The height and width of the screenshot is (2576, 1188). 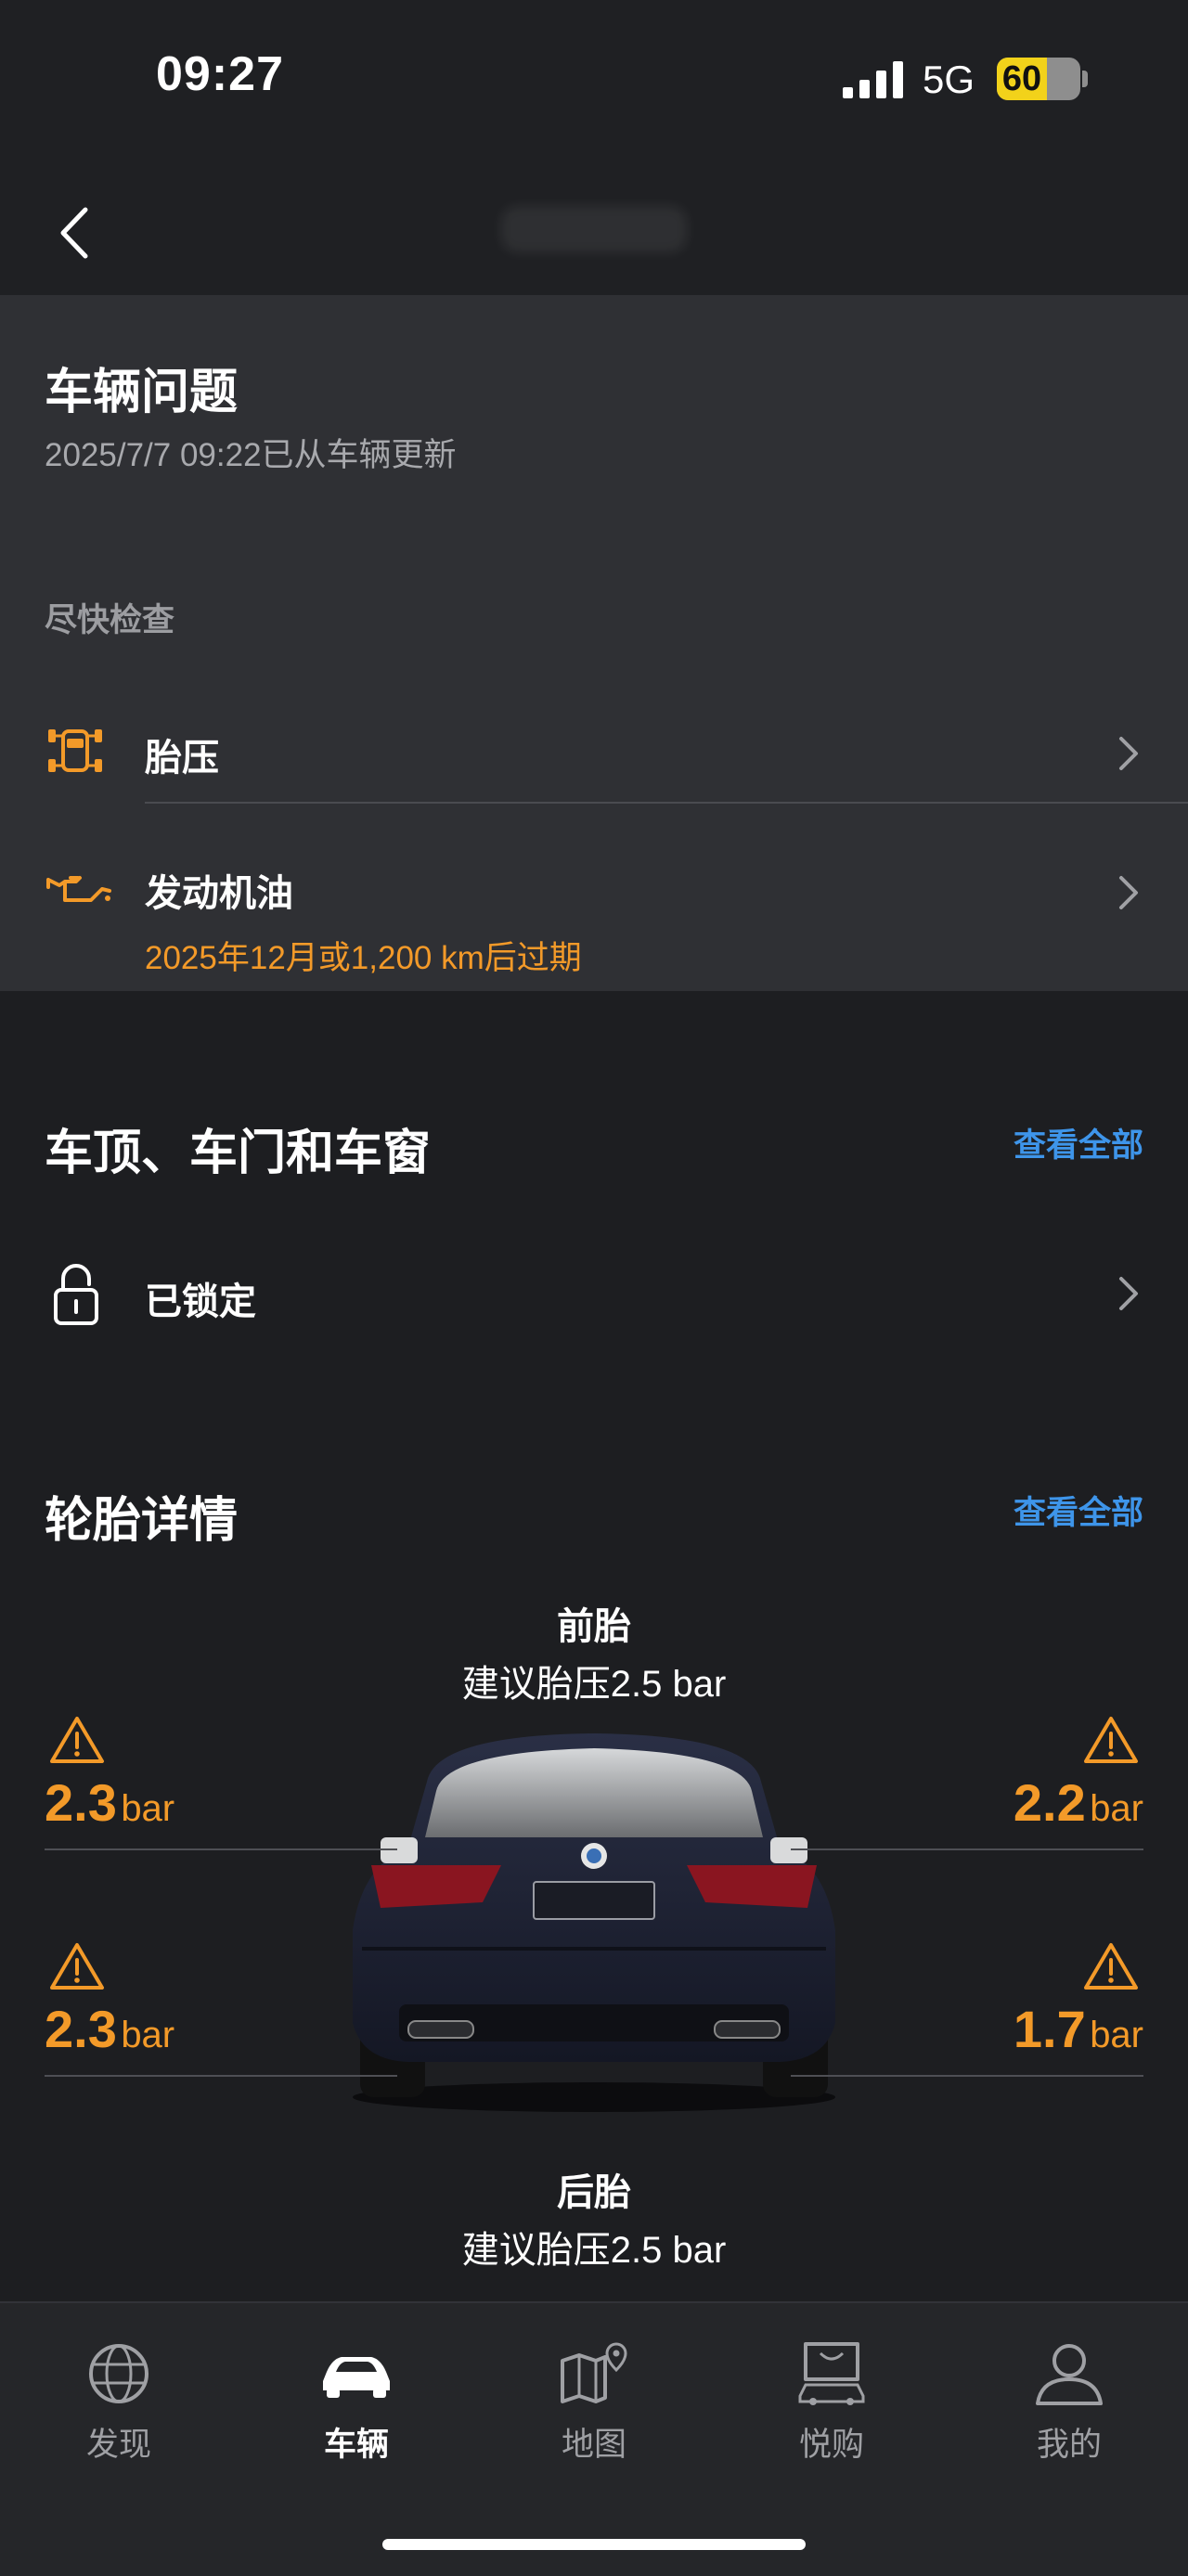 What do you see at coordinates (967, 2076) in the screenshot?
I see `rear-right-line` at bounding box center [967, 2076].